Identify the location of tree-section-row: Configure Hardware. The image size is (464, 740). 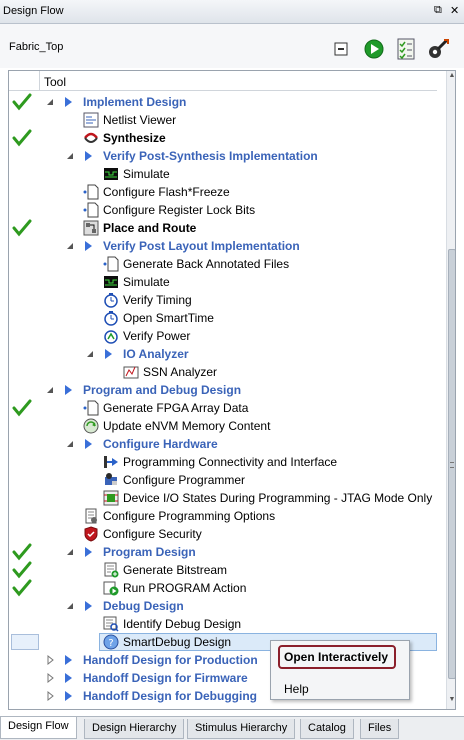
(223, 444).